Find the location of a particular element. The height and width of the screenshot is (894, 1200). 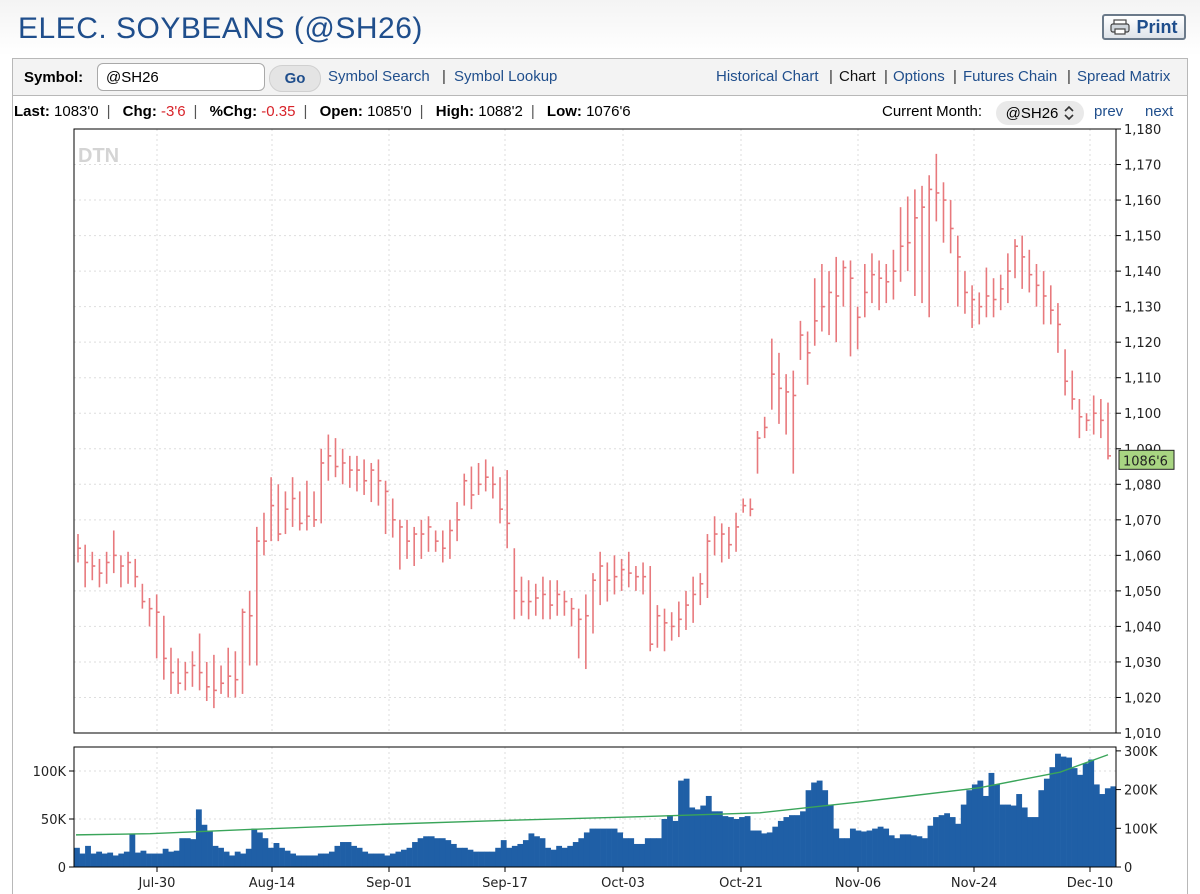

next-month-link: next is located at coordinates (1159, 111).